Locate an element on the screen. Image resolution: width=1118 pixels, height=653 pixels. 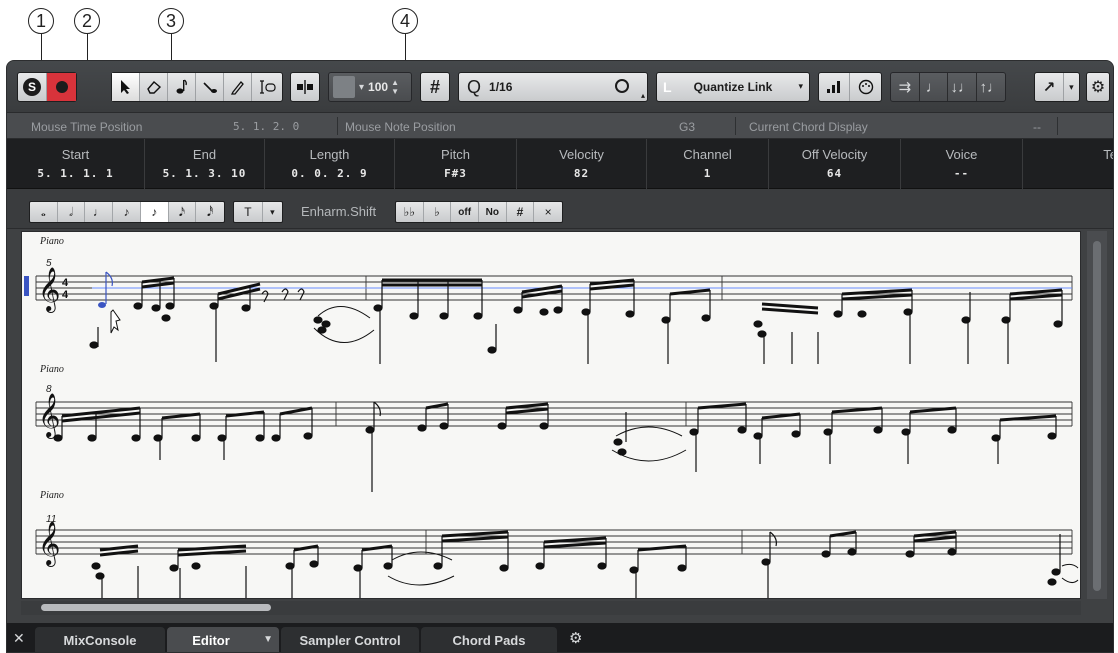
text-tool-button is located at coordinates (267, 87).